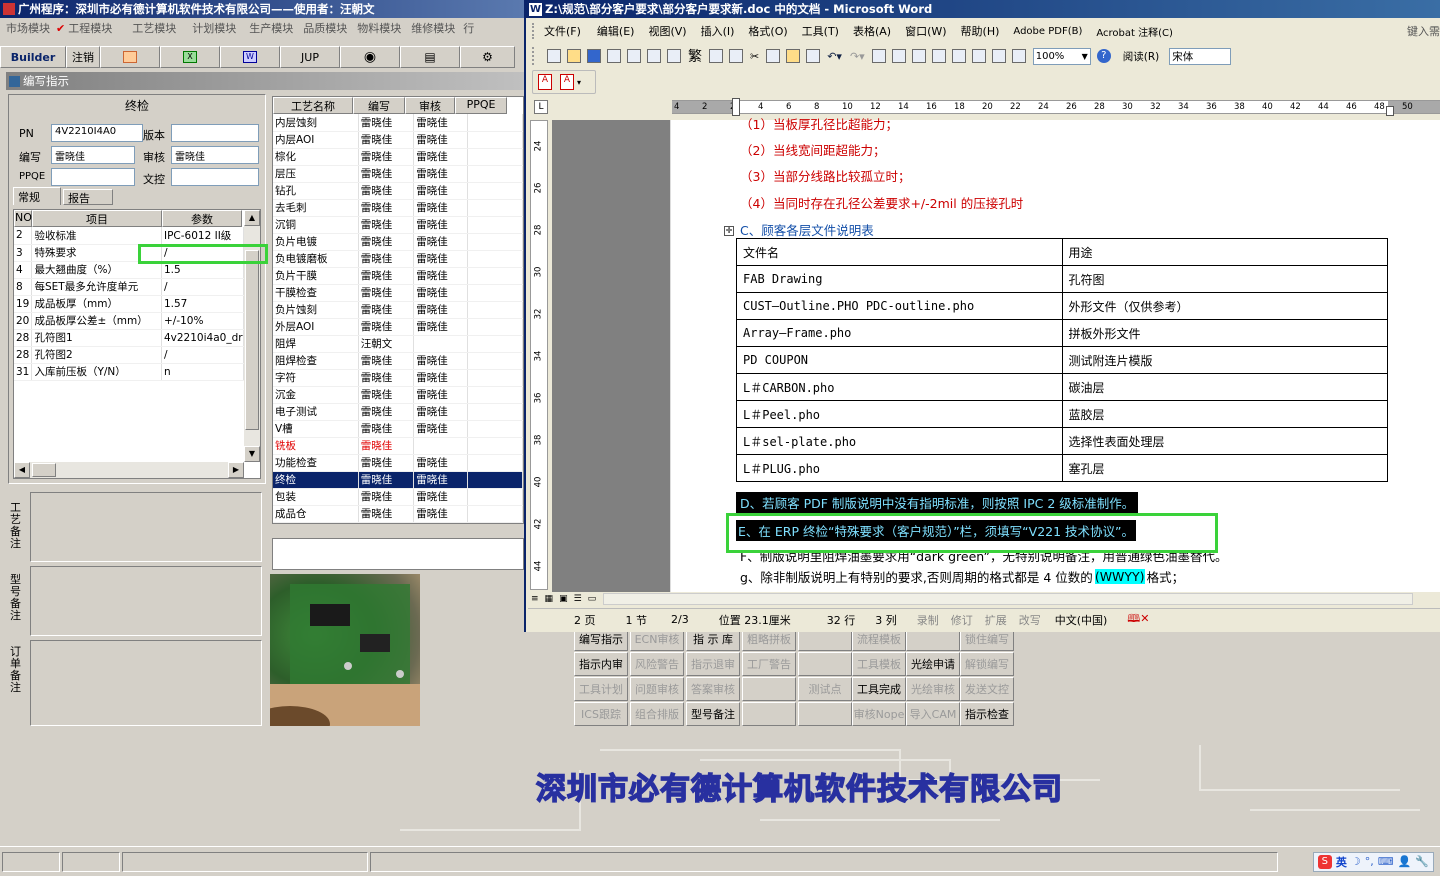 The image size is (1440, 876). What do you see at coordinates (129, 372) in the screenshot?
I see `param-row: 31 入库前压板（Y/N） n` at bounding box center [129, 372].